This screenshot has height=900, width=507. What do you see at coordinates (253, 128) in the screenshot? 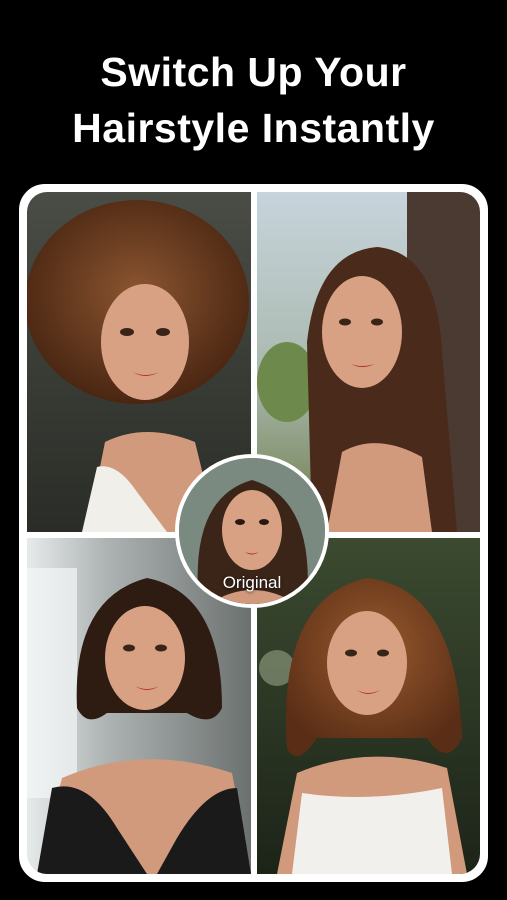
I see `headline-line-2: Hairstyle Instantly` at bounding box center [253, 128].